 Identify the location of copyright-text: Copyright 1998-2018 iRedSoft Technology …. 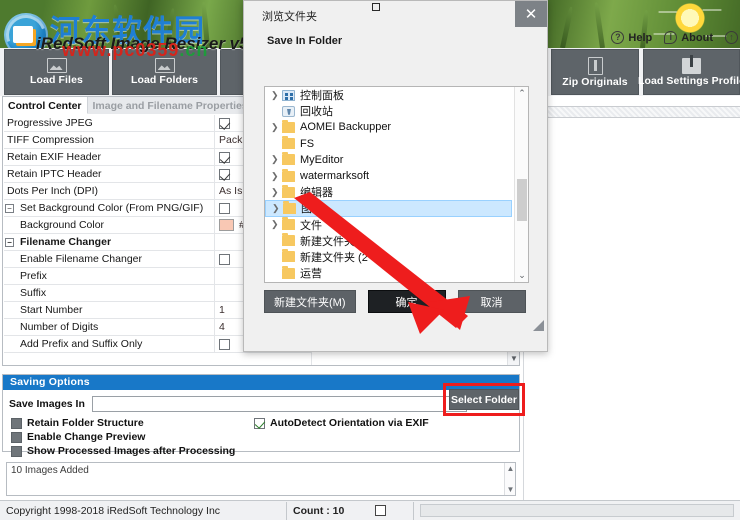
(113, 510).